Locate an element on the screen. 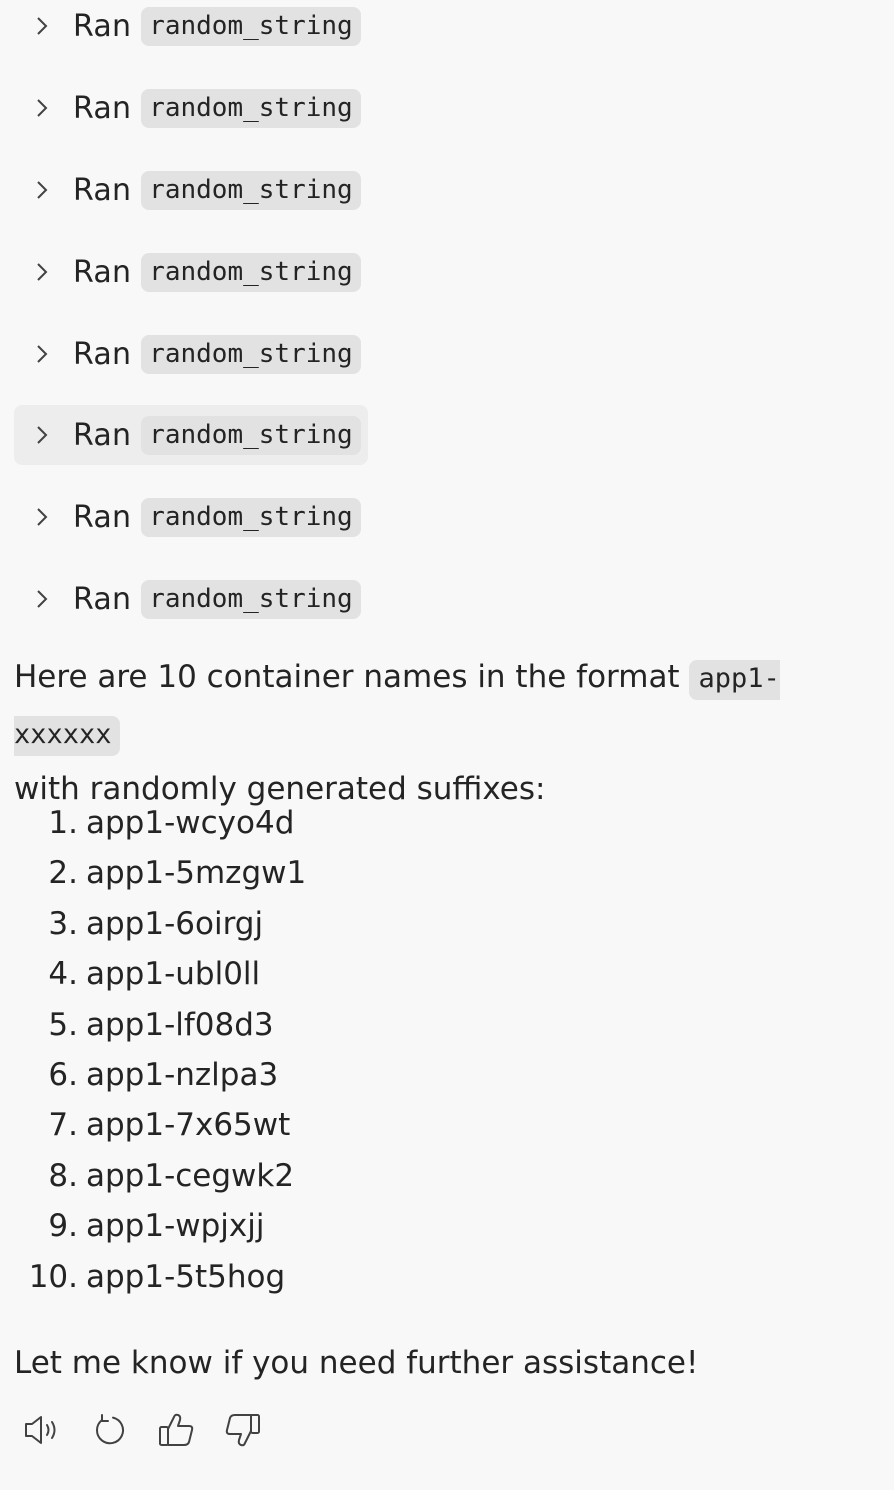 The image size is (894, 1490). list-number: 4. is located at coordinates (63, 974).